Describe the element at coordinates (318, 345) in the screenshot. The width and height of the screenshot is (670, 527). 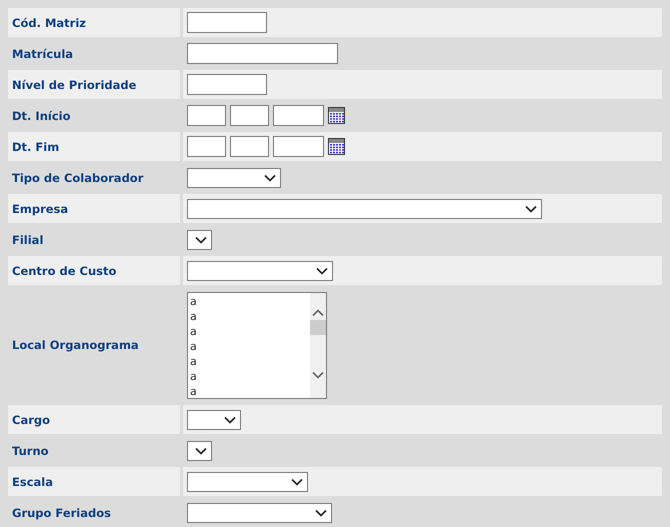
I see `scrollbar` at that location.